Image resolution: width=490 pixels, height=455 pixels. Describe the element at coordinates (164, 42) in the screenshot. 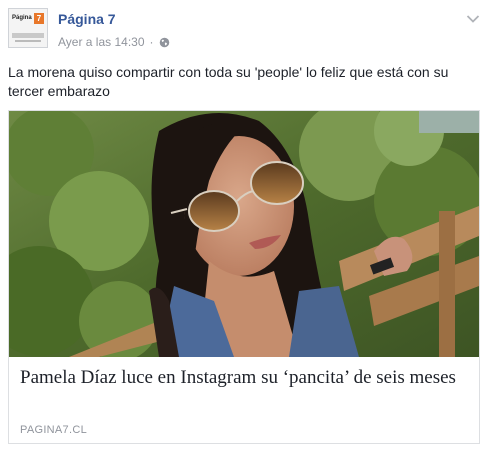

I see `globe-icon` at that location.